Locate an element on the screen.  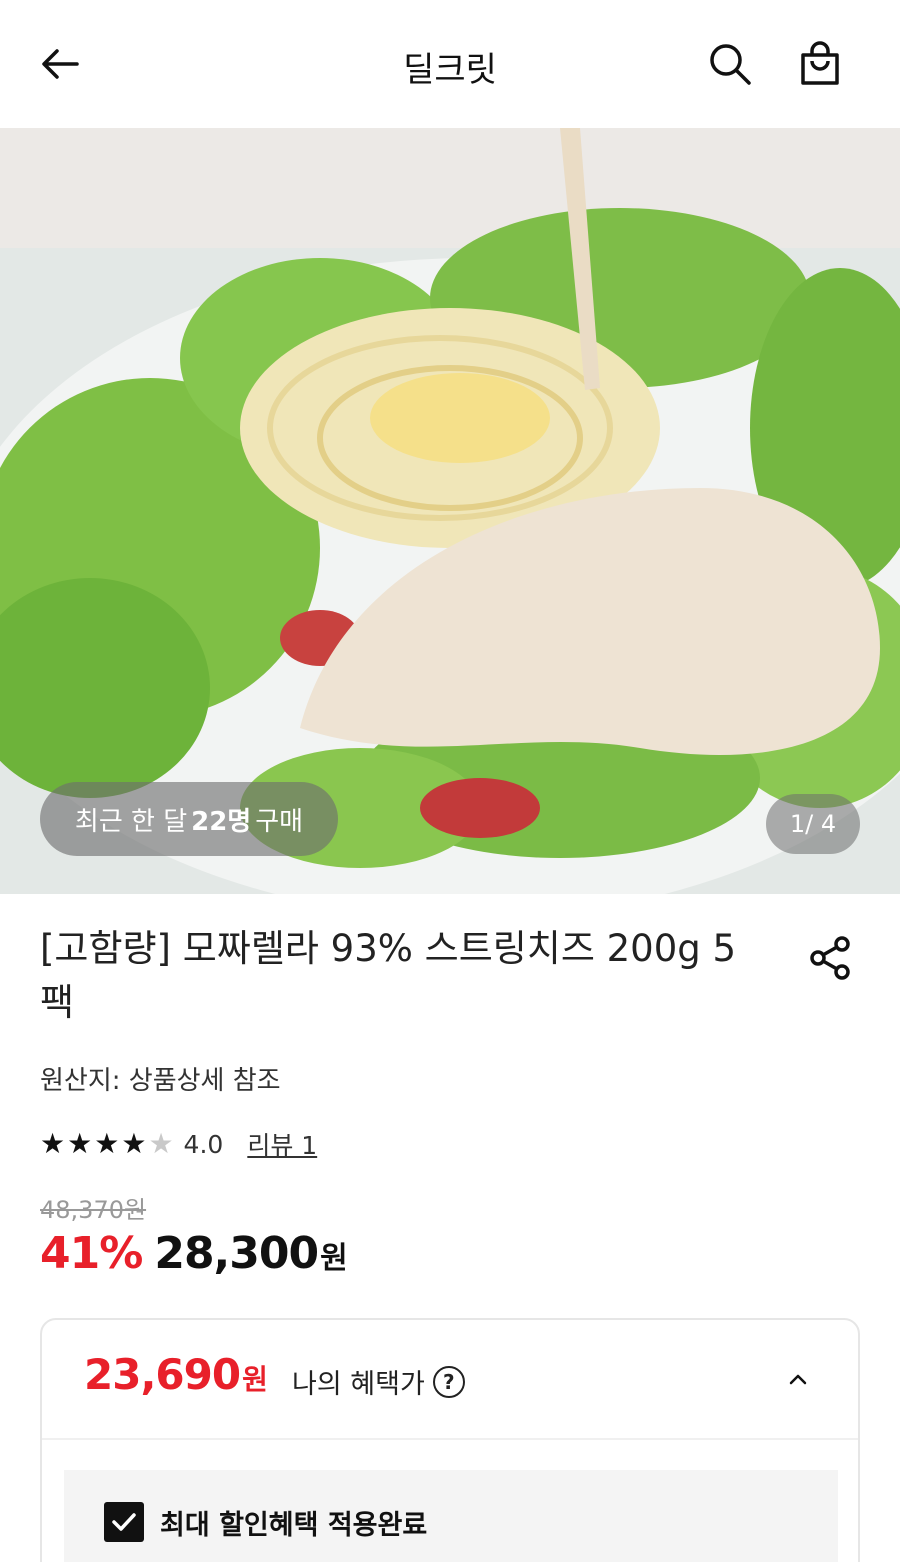
shopping-bag-icon is located at coordinates (820, 63).